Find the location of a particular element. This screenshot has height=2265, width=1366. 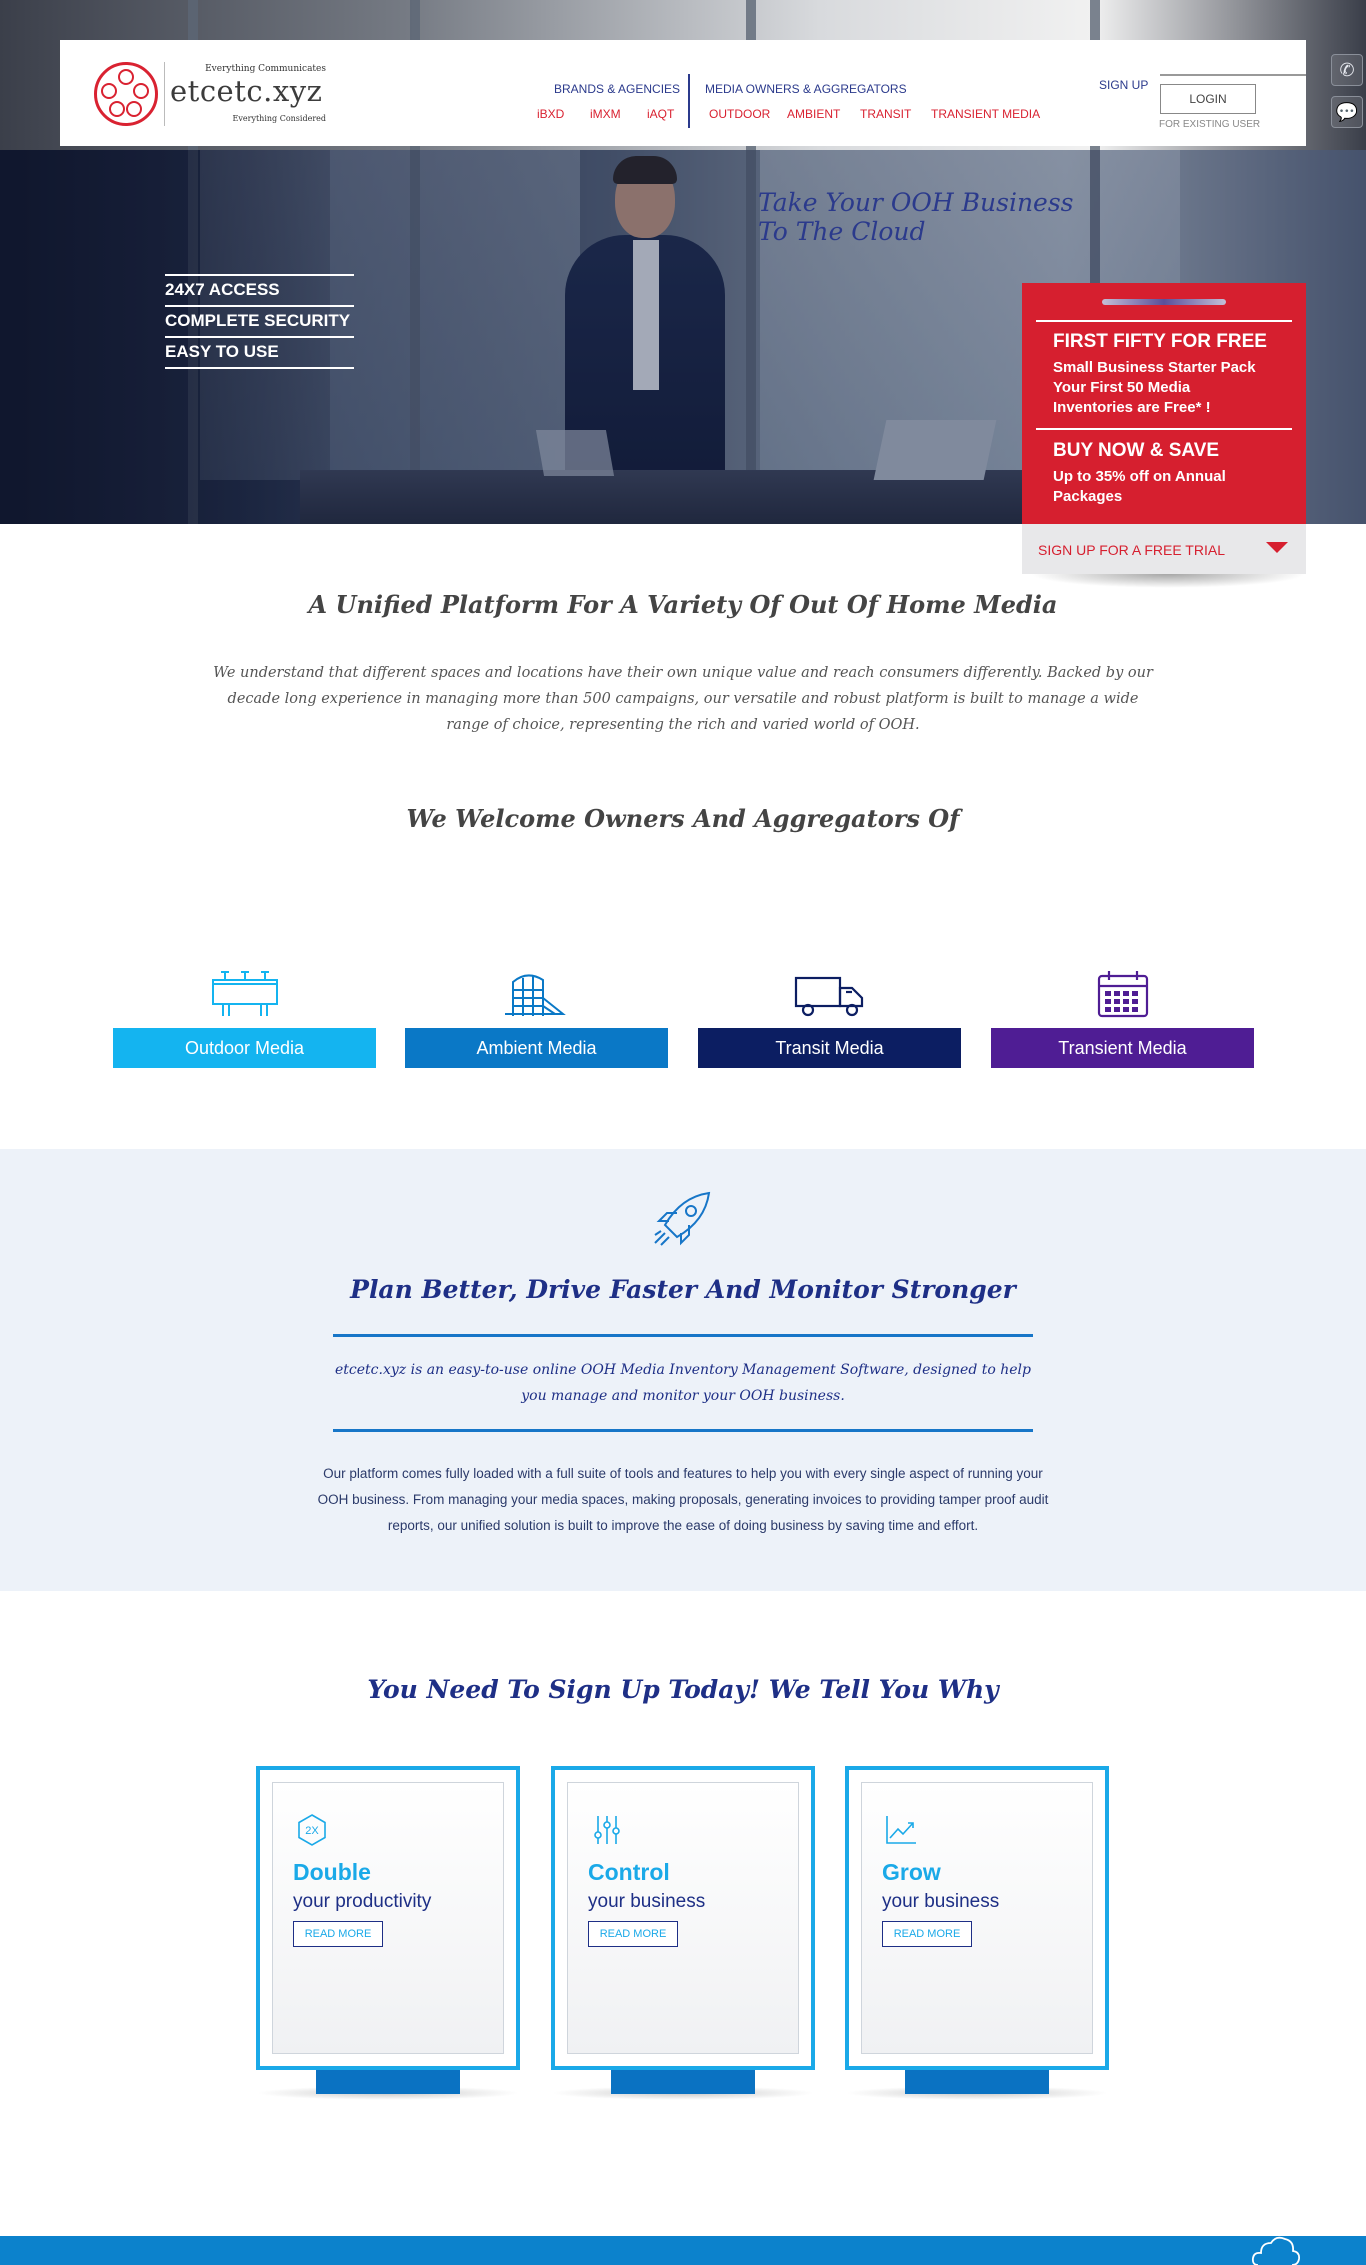

sliders-icon is located at coordinates (607, 1830).